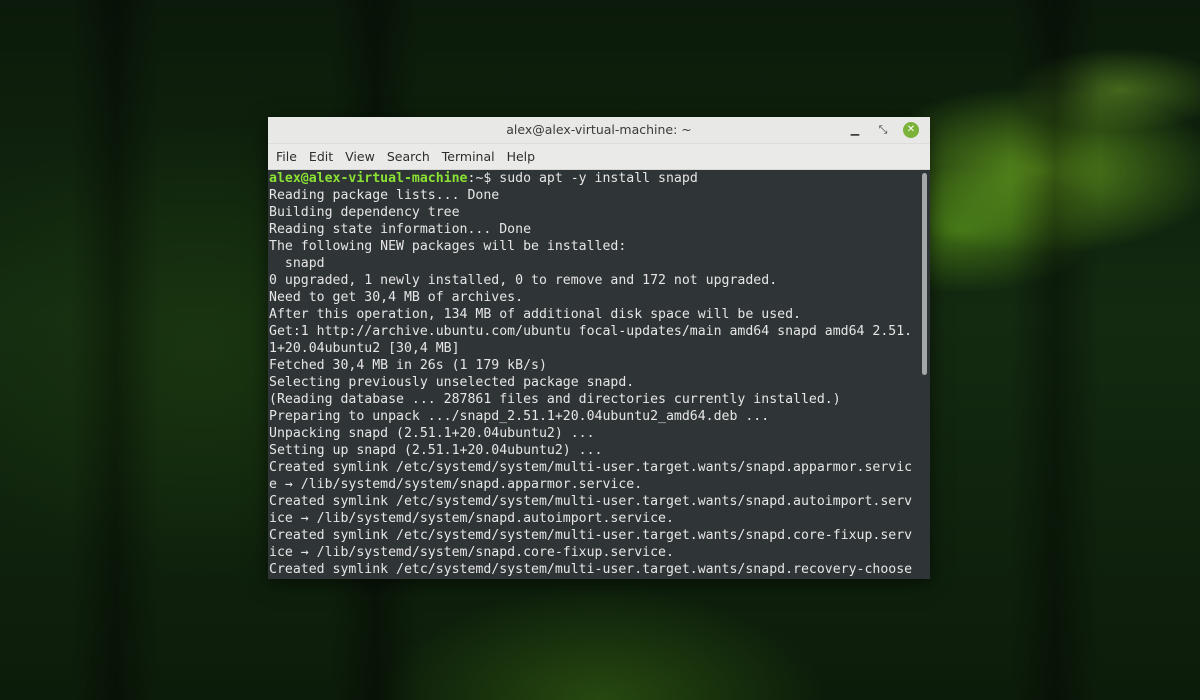 The width and height of the screenshot is (1200, 700). I want to click on terminal-scrollbar, so click(924, 374).